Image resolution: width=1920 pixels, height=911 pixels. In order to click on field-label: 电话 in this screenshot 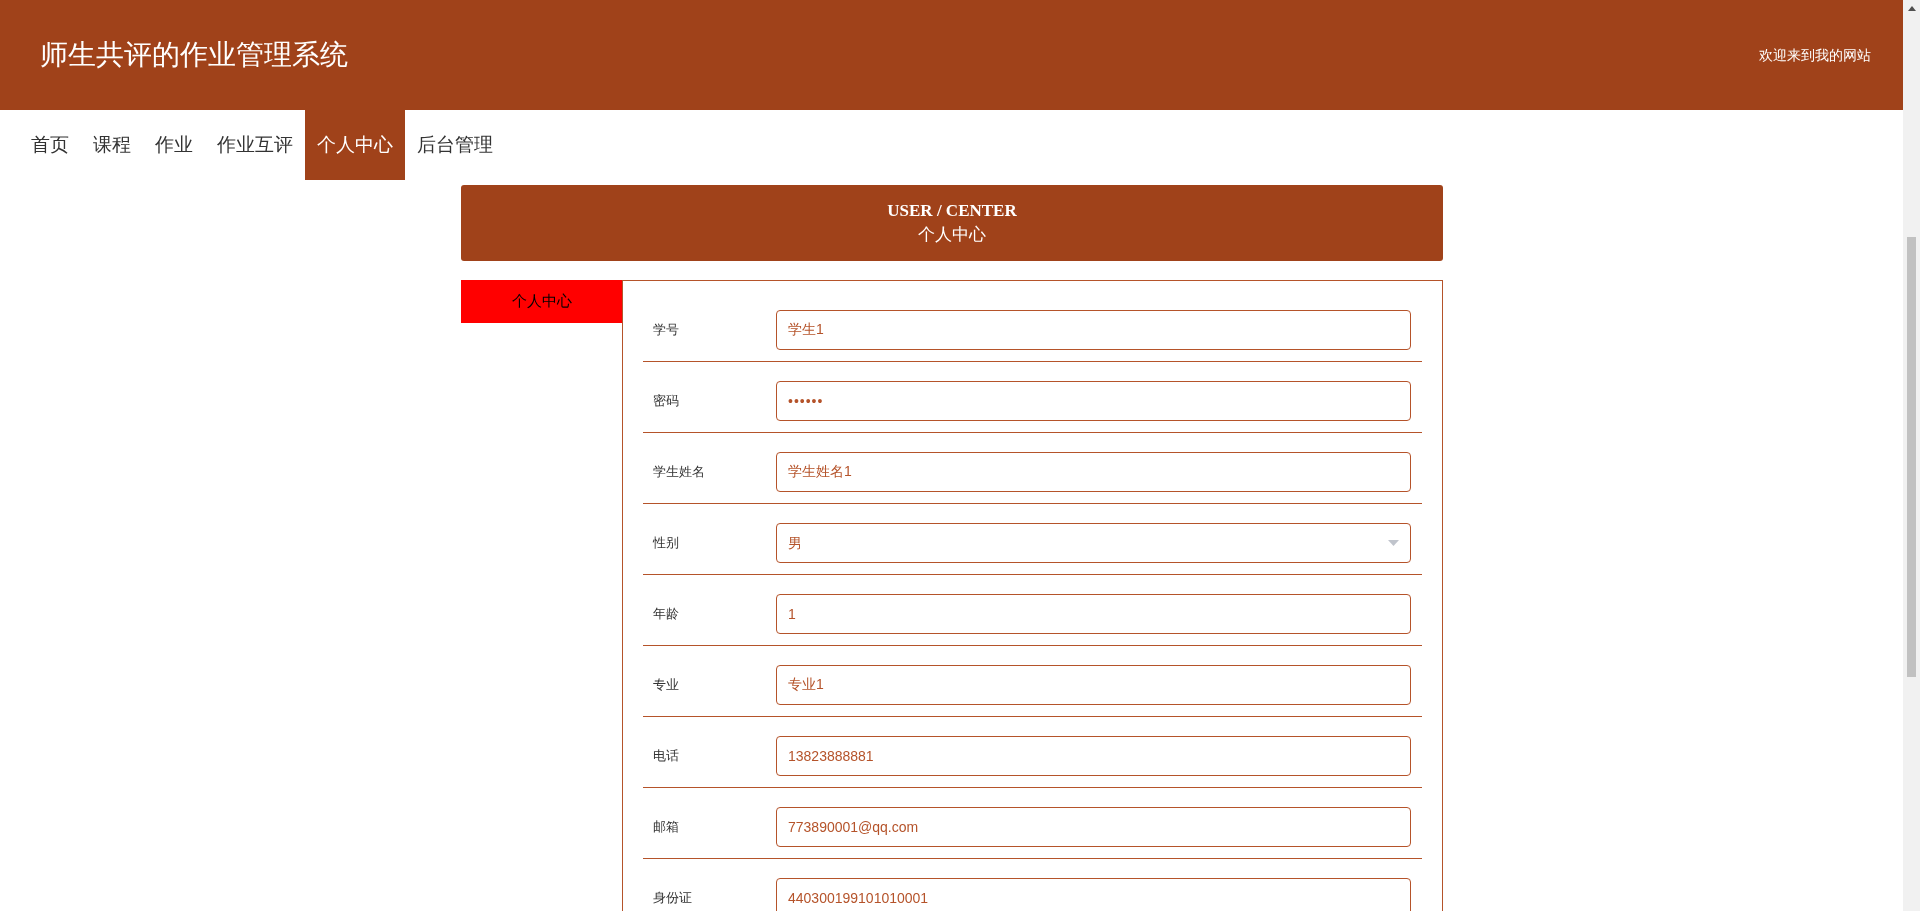, I will do `click(666, 756)`.